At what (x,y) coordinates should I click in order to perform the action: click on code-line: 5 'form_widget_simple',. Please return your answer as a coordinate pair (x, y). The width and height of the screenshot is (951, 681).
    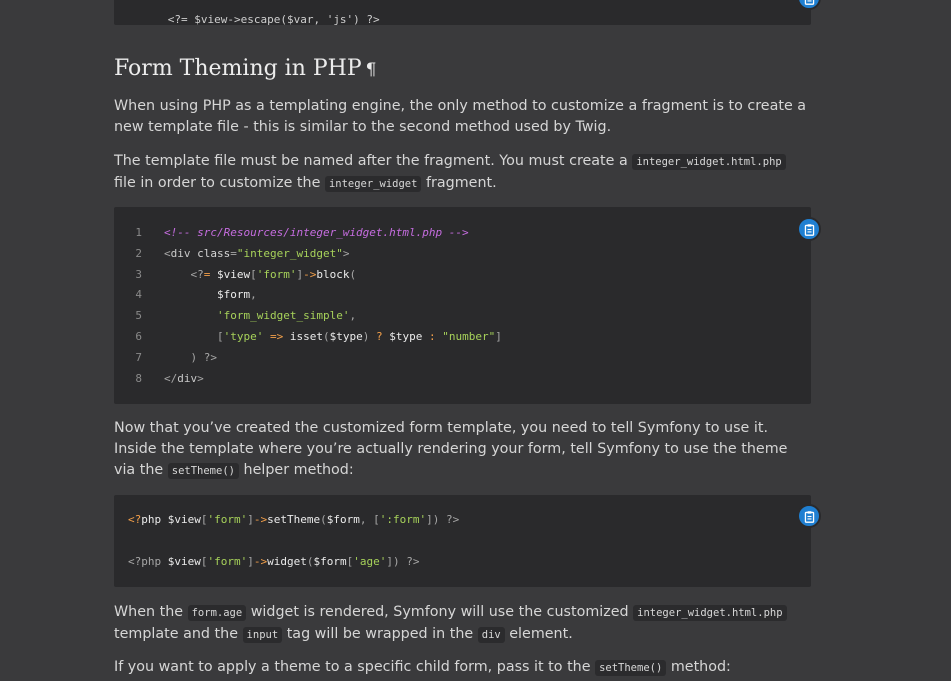
    Looking at the image, I should click on (308, 316).